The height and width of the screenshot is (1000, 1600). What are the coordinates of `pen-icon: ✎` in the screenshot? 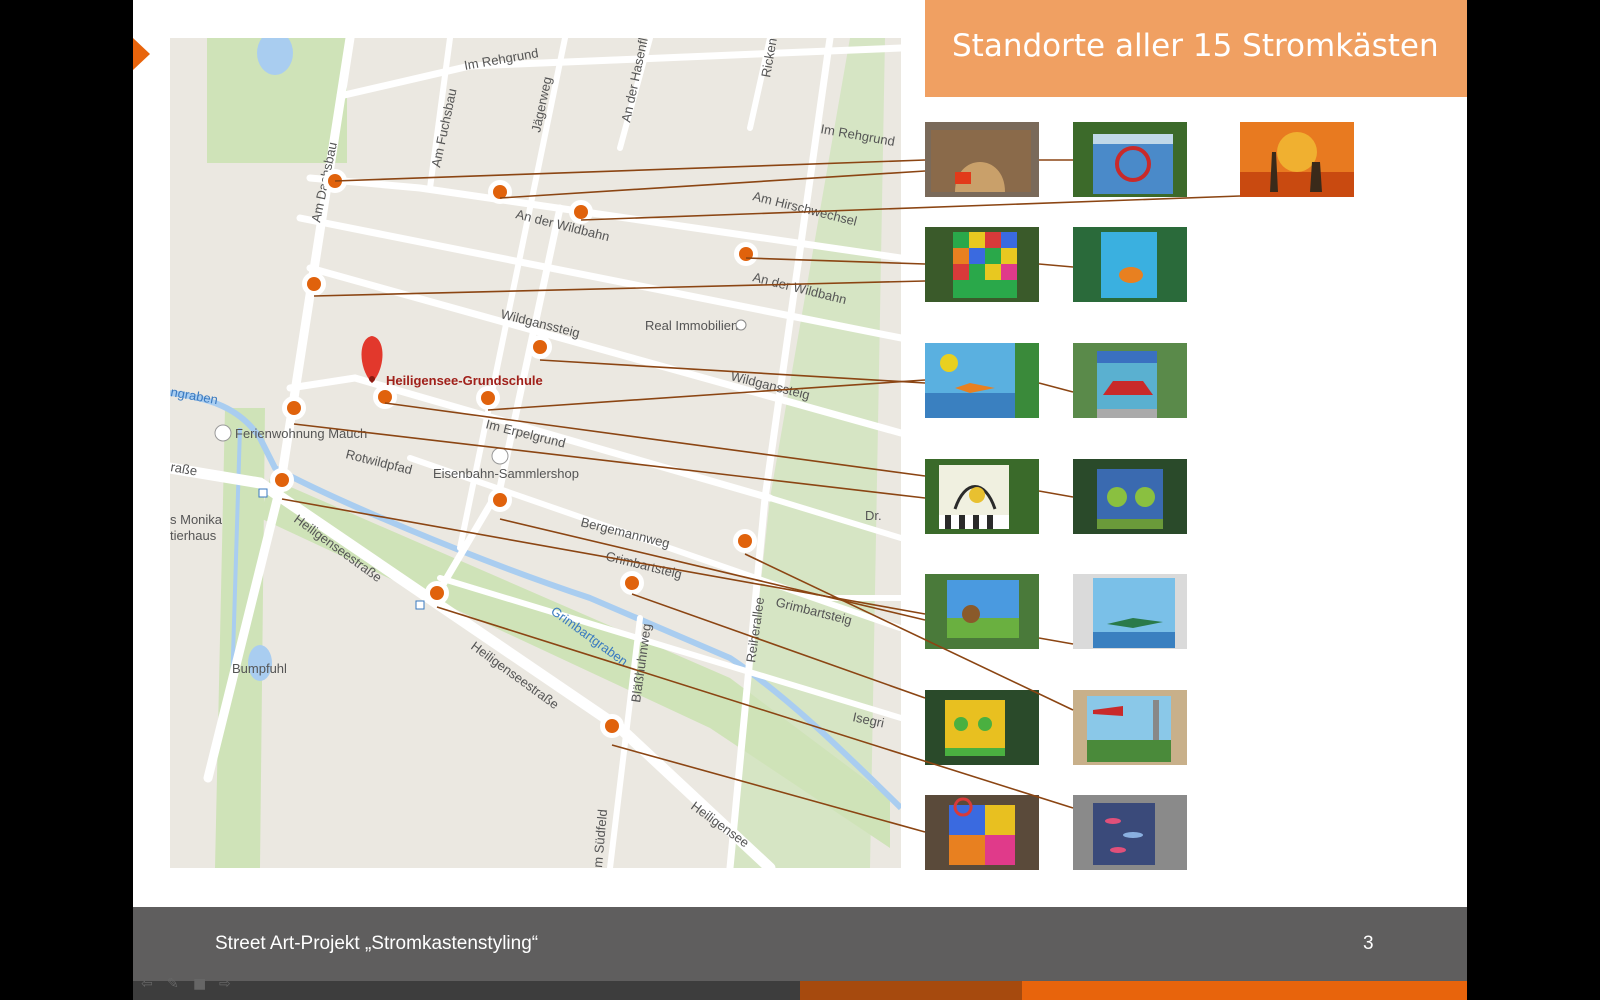 It's located at (173, 984).